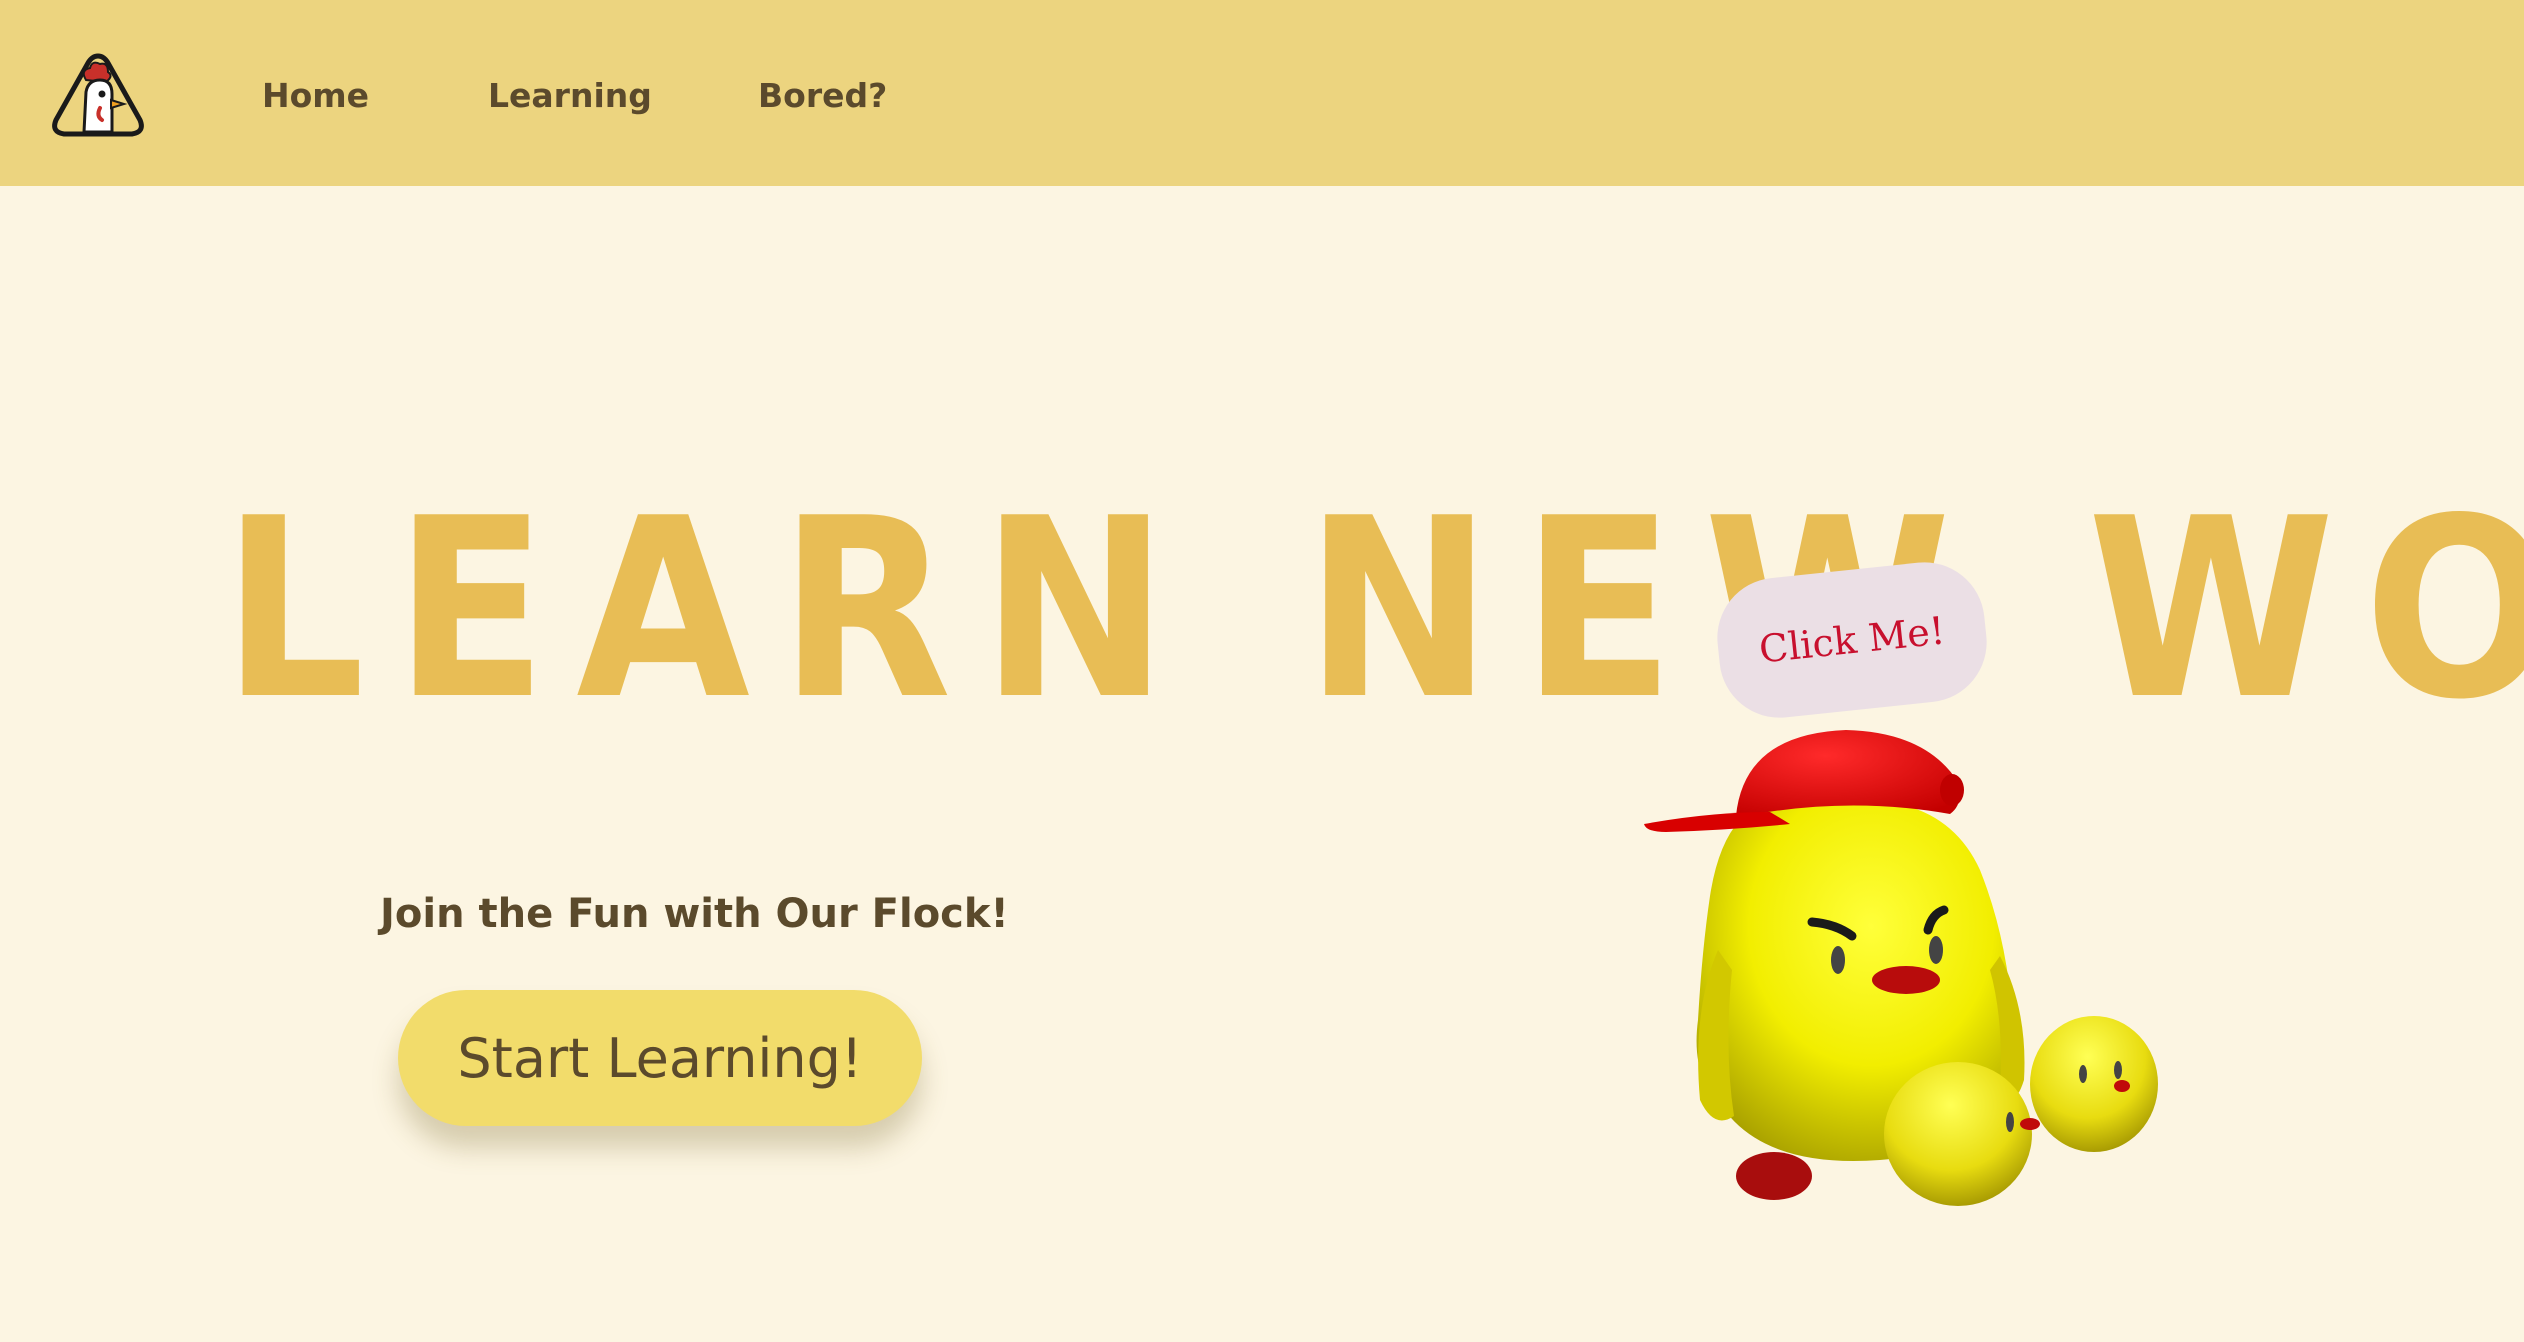  What do you see at coordinates (315, 96) in the screenshot?
I see `nav-link-home: Home` at bounding box center [315, 96].